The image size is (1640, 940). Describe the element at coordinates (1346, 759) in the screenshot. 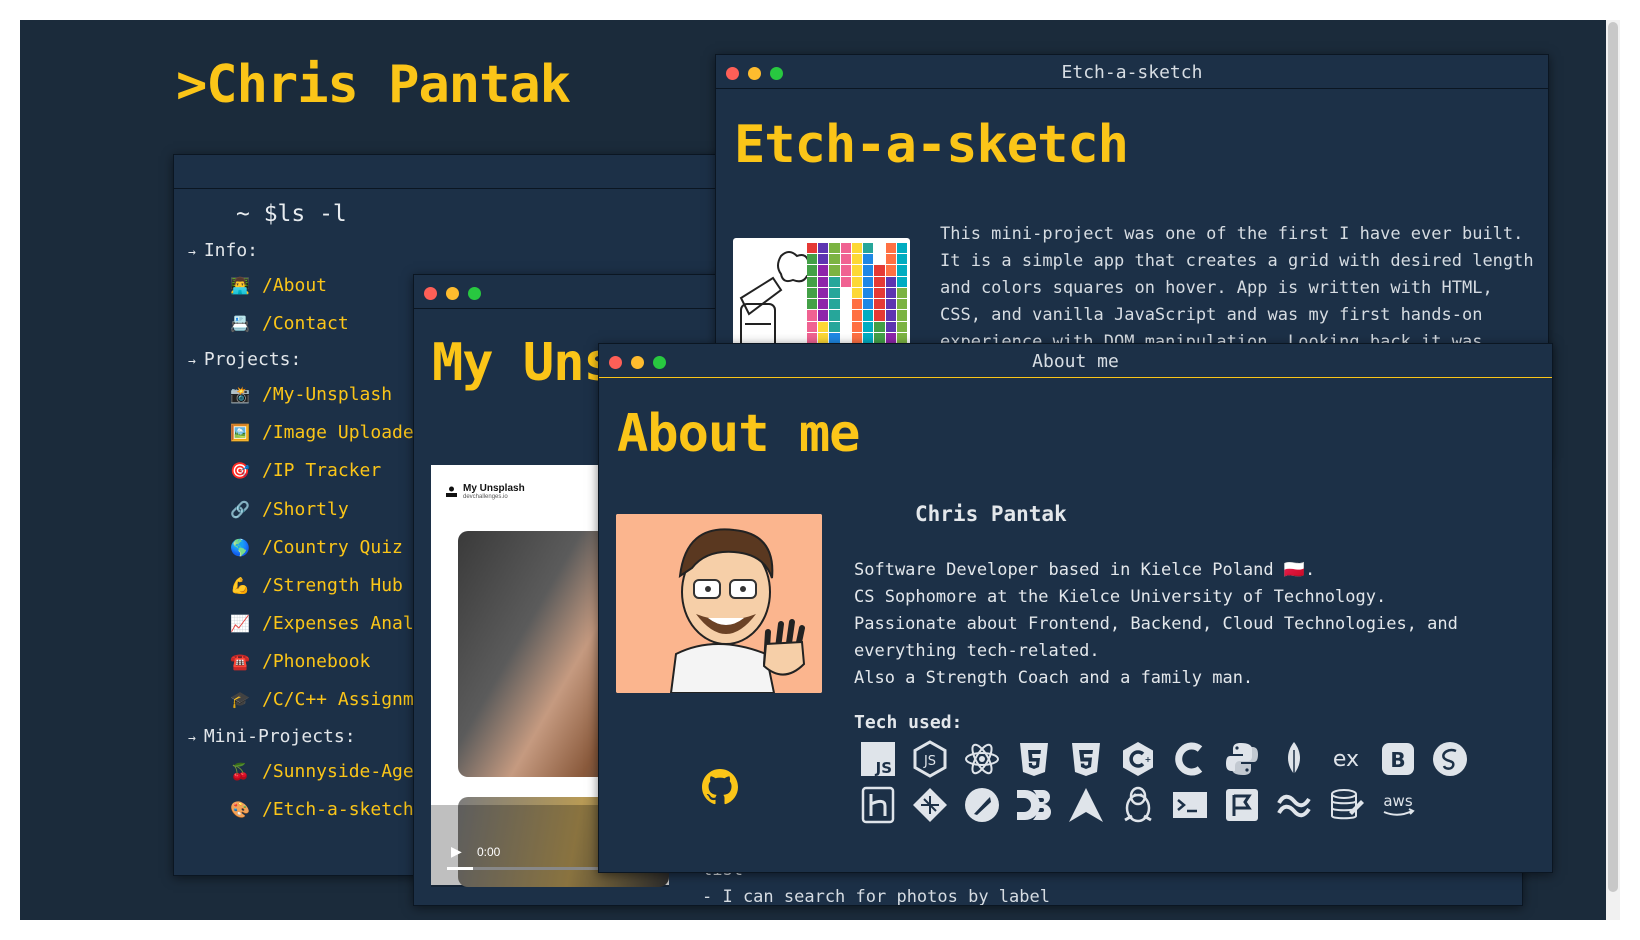

I see `svg-text: ex` at that location.